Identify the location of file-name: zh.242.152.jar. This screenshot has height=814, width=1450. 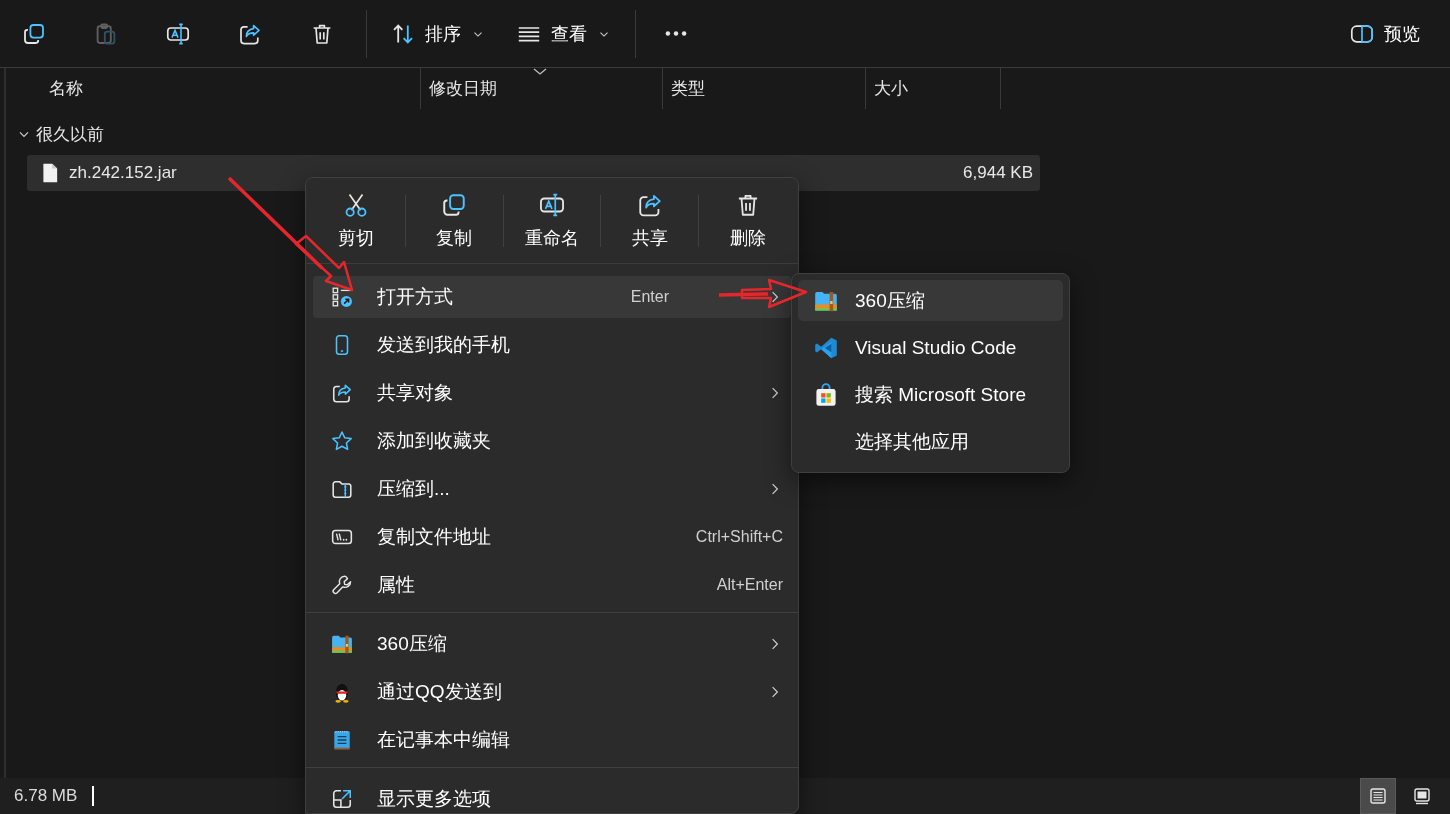
(123, 173).